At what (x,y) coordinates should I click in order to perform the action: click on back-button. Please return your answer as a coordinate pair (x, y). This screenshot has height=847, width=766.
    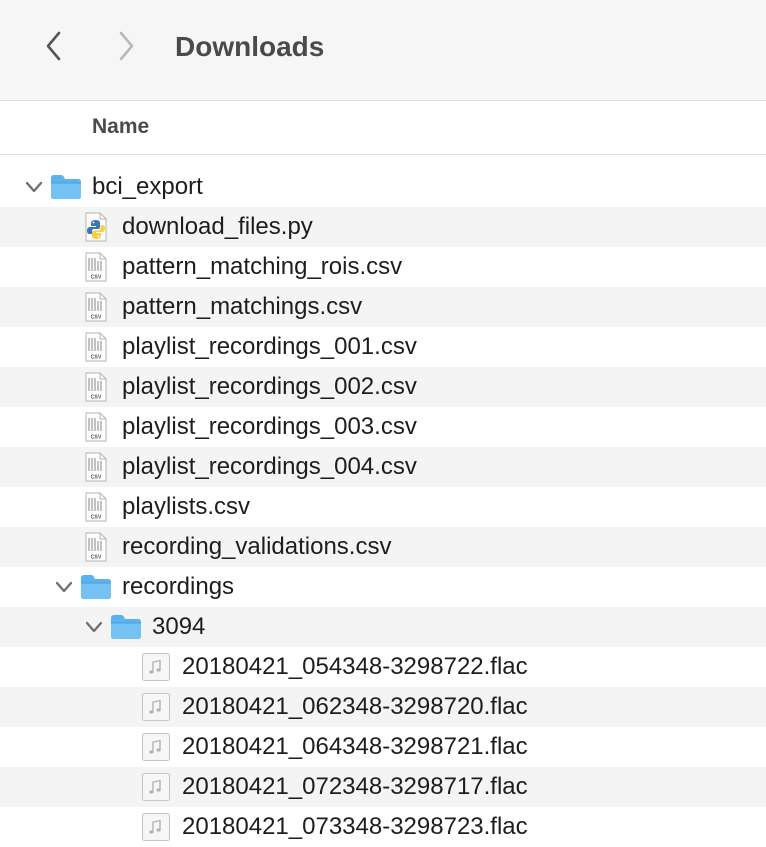
    Looking at the image, I should click on (54, 46).